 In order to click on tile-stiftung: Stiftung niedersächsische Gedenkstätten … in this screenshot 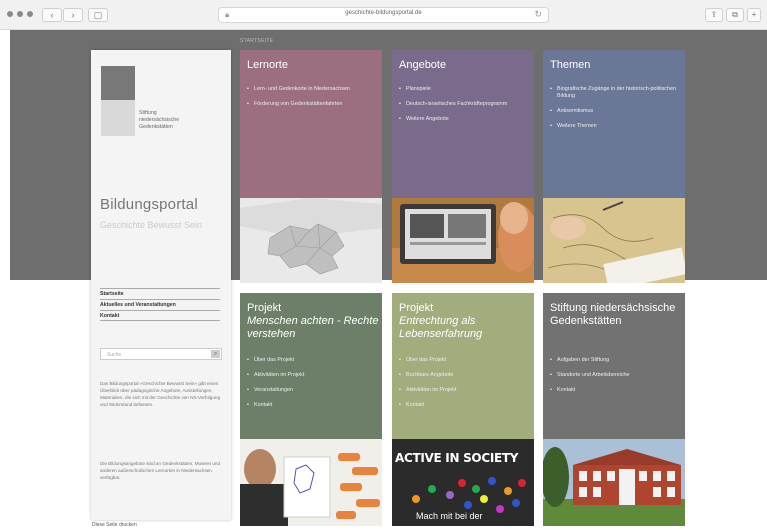, I will do `click(614, 409)`.